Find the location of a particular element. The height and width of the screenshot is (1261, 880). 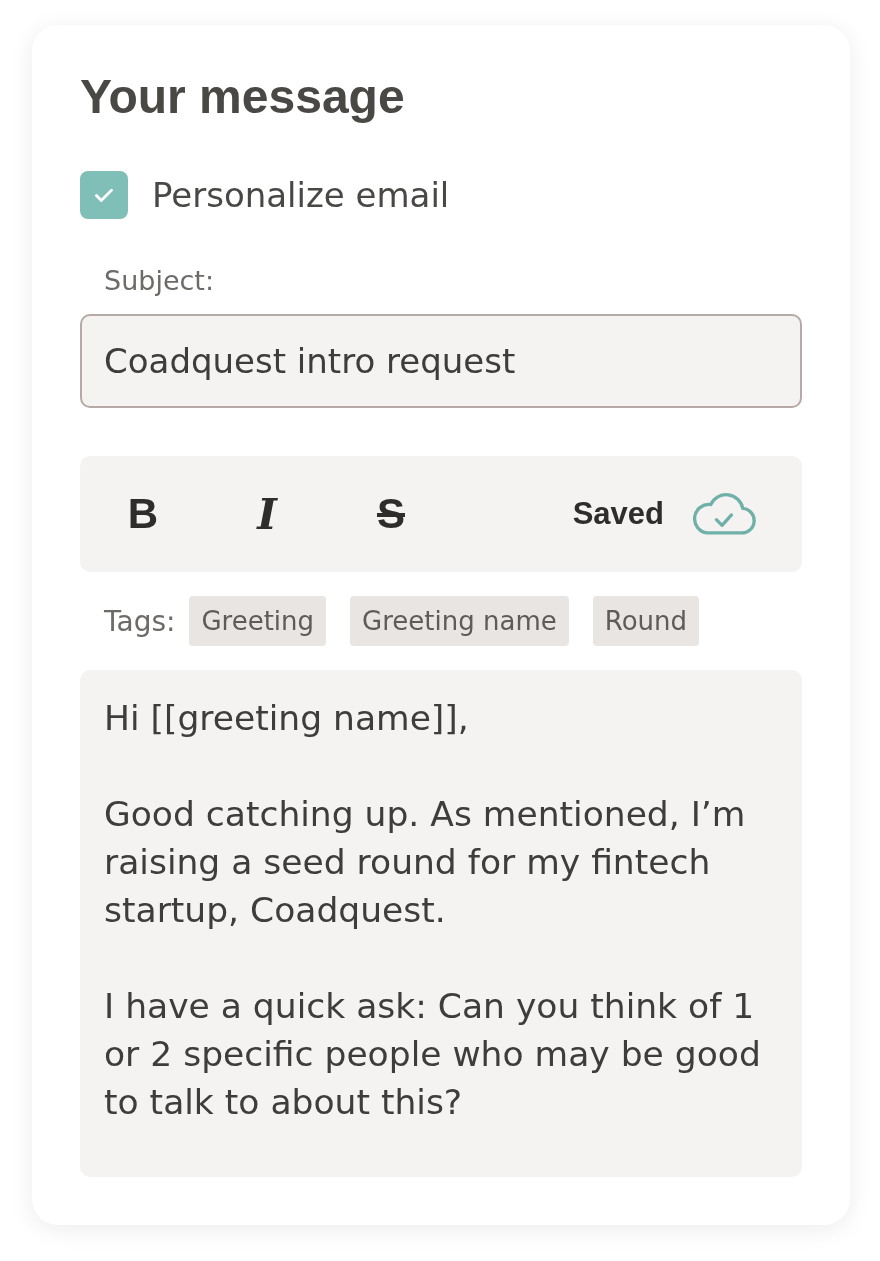

strike-button: S is located at coordinates (391, 514).